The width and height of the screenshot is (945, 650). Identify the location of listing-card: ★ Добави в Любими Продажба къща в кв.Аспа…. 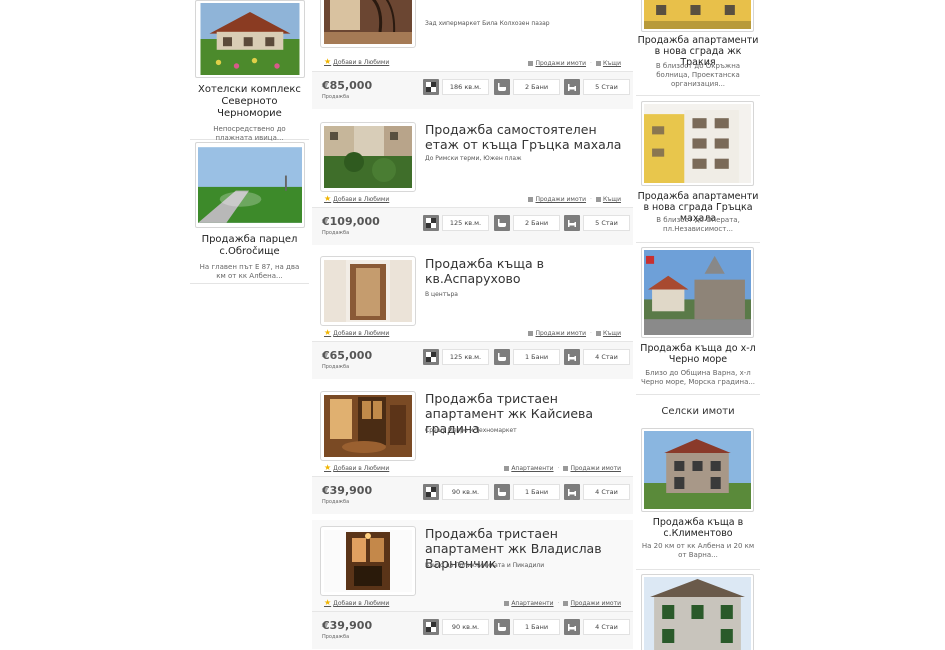
(472, 314).